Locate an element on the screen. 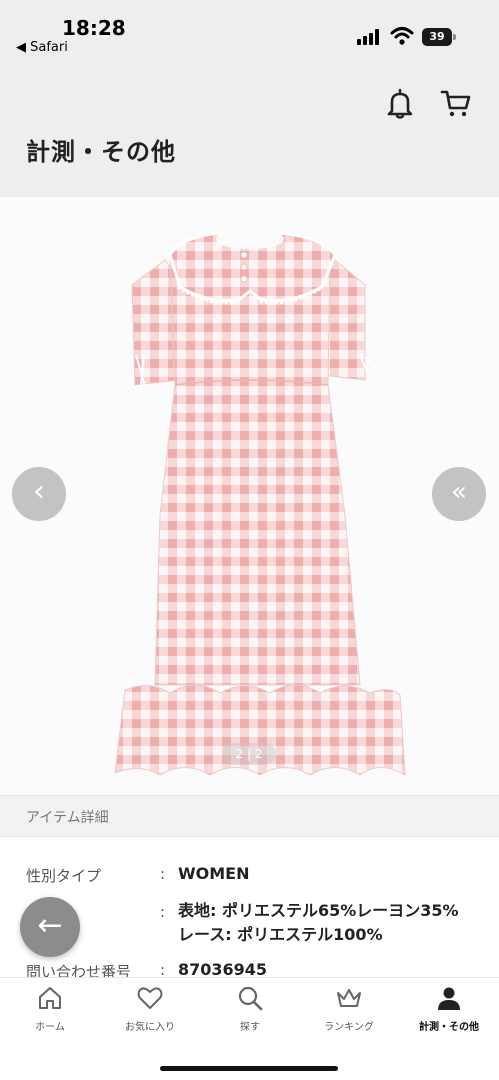 The image size is (499, 1080). section-title: アイテム詳細 is located at coordinates (67, 818).